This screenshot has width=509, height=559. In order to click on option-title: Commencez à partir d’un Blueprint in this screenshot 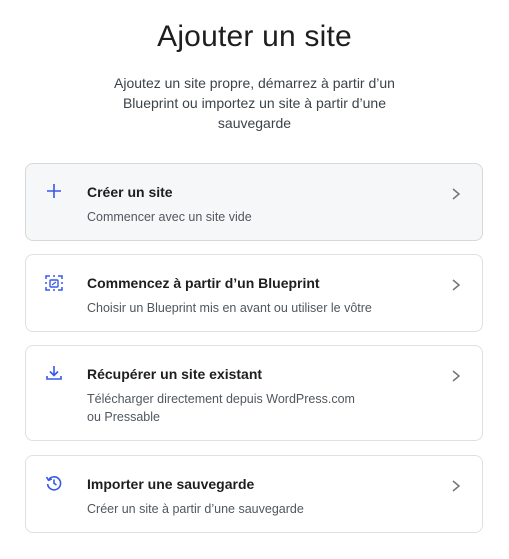, I will do `click(203, 283)`.